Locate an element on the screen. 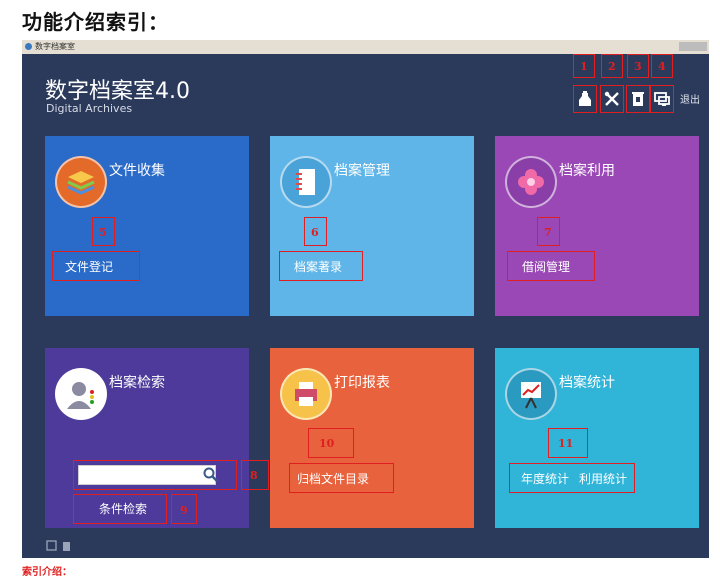  annotation-number-4: 4 is located at coordinates (662, 66).